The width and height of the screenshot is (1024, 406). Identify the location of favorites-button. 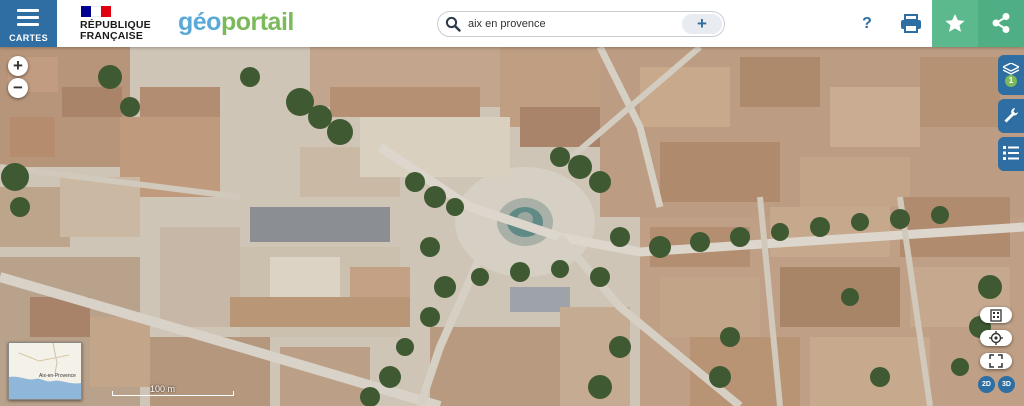
(955, 23).